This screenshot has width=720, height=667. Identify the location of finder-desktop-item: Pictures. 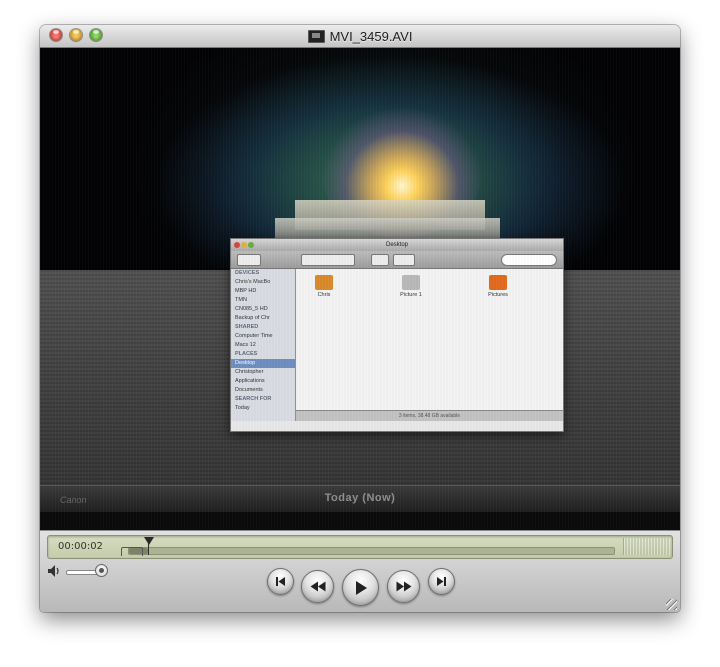
(498, 286).